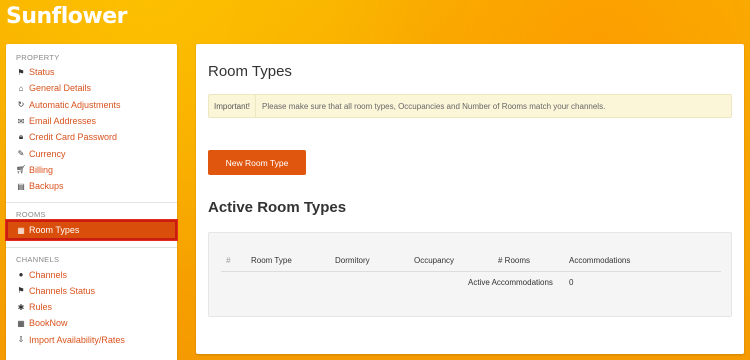  What do you see at coordinates (250, 71) in the screenshot?
I see `page-title: Room Types` at bounding box center [250, 71].